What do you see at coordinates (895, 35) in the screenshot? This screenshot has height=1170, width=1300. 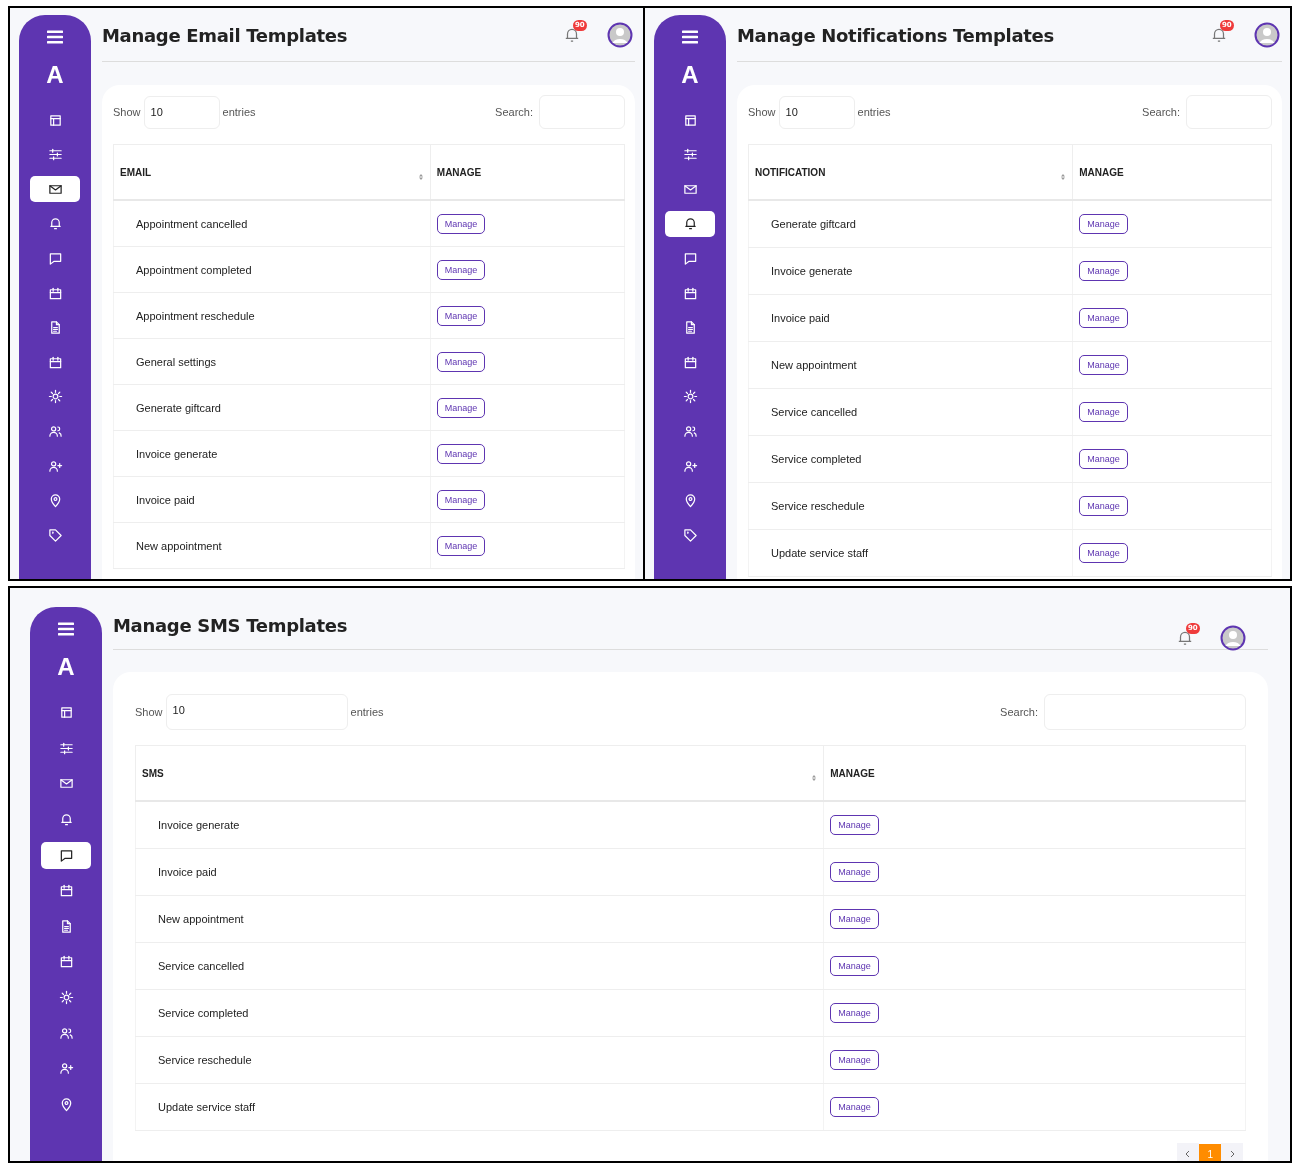 I see `page-title: Manage Notifications Templates` at bounding box center [895, 35].